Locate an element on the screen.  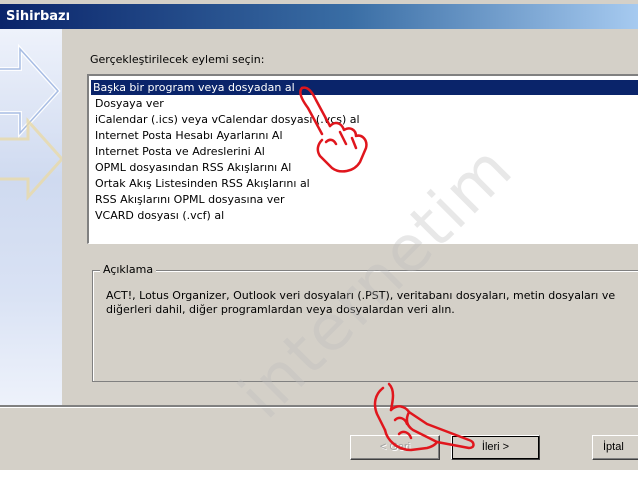
action-list-item: Internet Posta Hesabı Ayarlarını Al is located at coordinates (365, 135).